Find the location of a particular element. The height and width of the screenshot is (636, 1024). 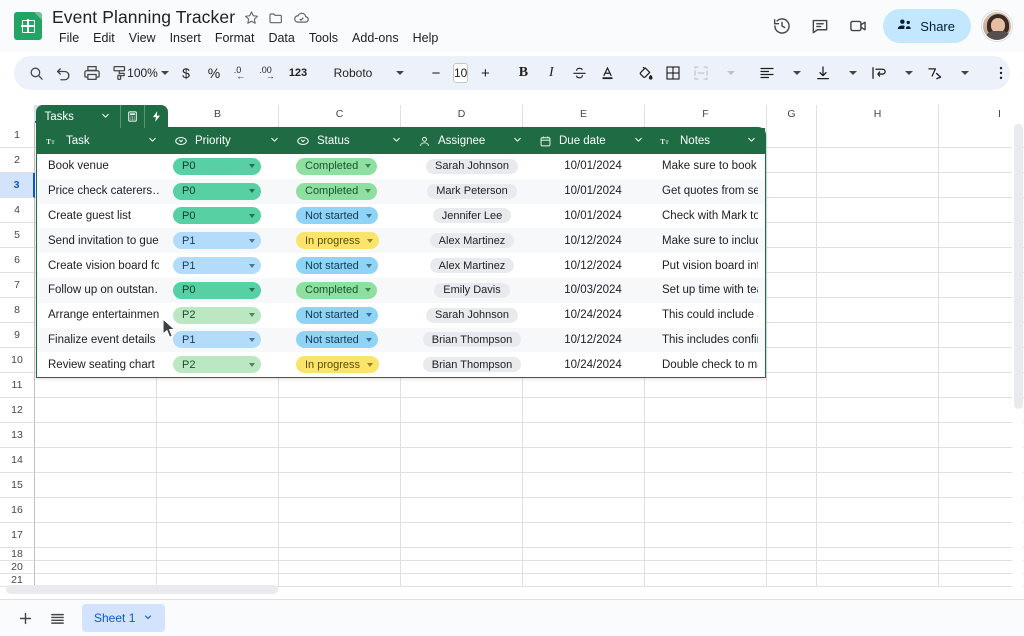

cell-task: Arrange entertainment is located at coordinates (101, 315).